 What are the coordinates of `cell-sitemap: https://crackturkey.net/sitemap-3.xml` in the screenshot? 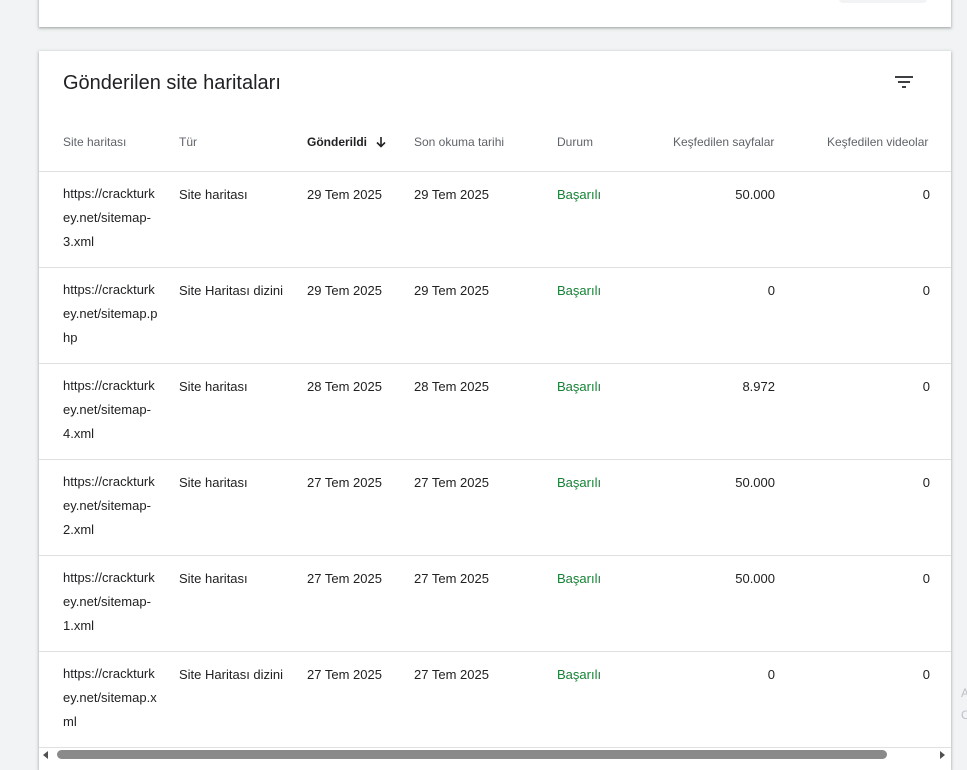 It's located at (111, 218).